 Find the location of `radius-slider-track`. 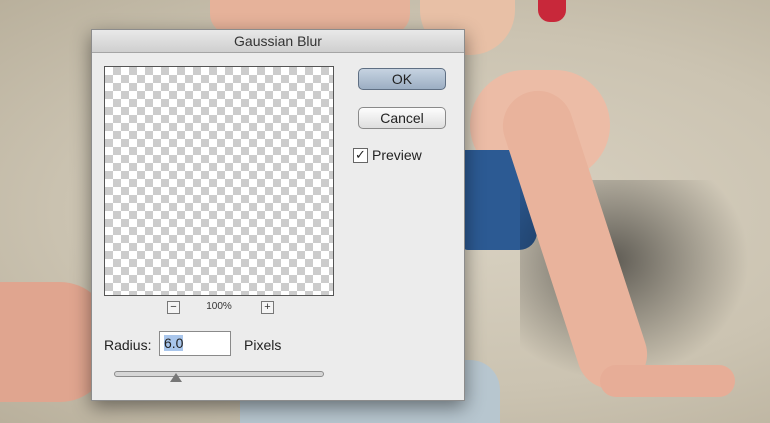

radius-slider-track is located at coordinates (219, 374).